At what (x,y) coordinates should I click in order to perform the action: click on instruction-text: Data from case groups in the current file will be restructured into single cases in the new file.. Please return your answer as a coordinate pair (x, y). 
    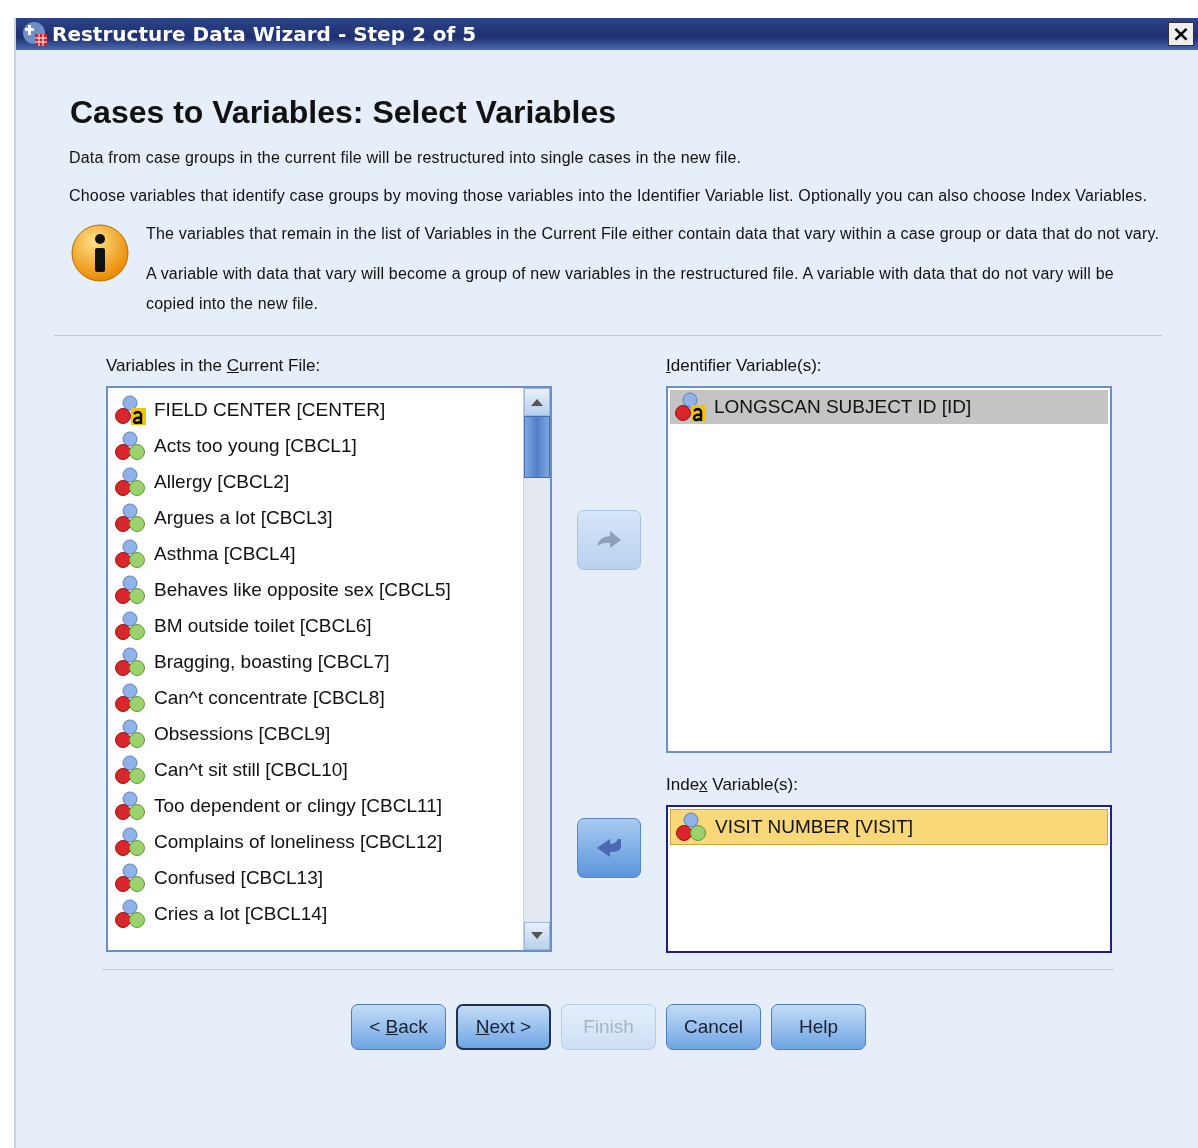
    Looking at the image, I should click on (406, 158).